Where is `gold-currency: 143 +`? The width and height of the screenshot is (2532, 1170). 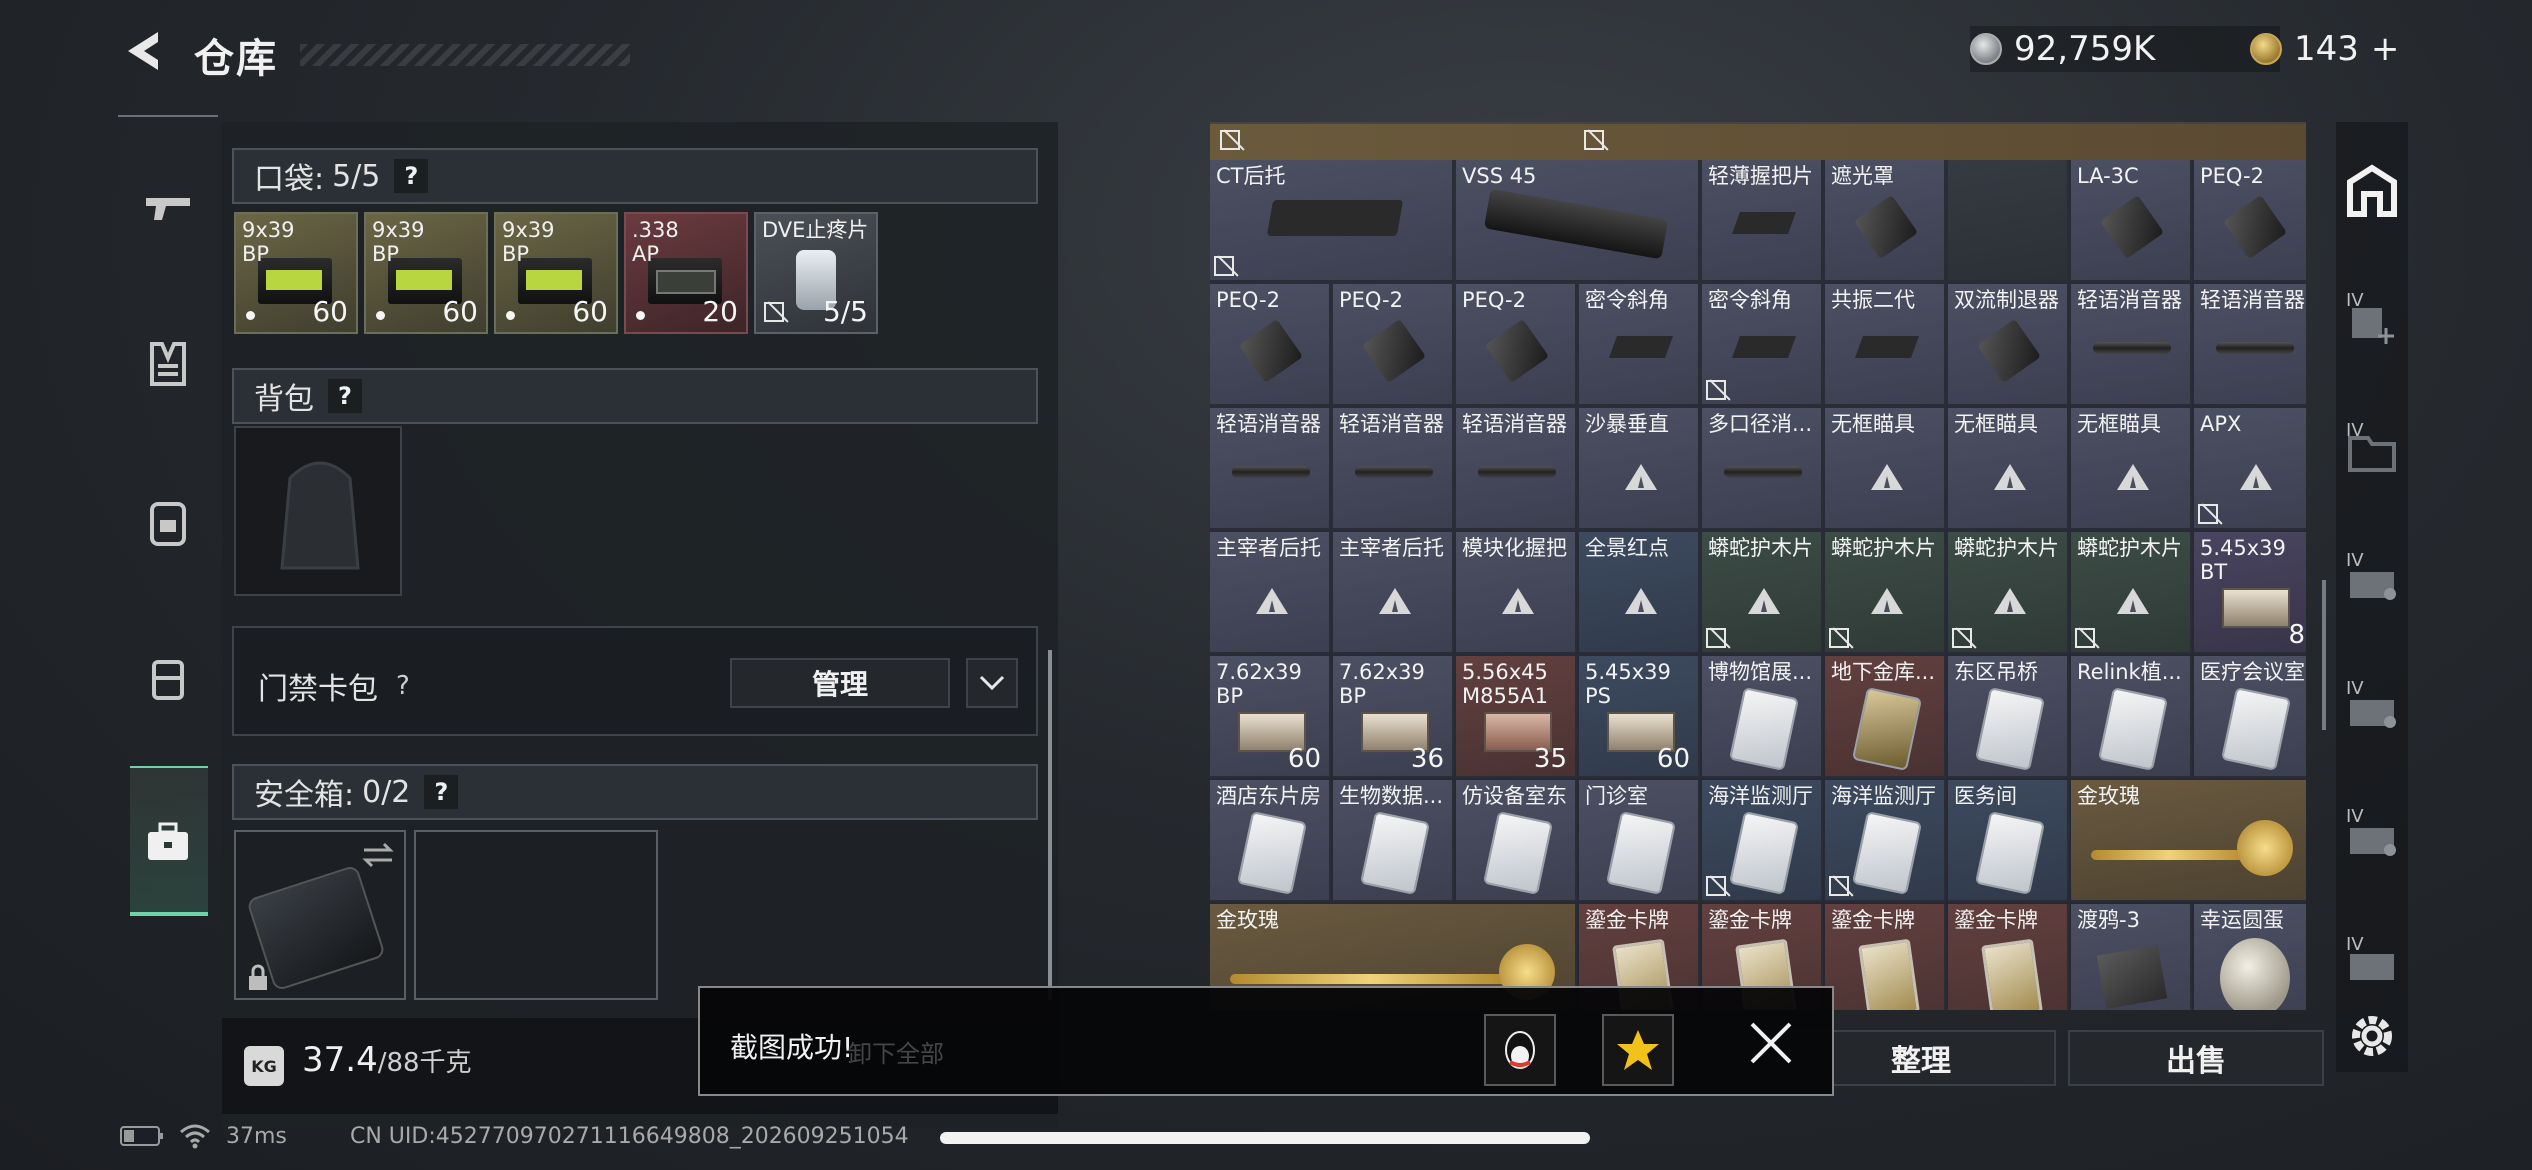
gold-currency: 143 + is located at coordinates (2339, 49).